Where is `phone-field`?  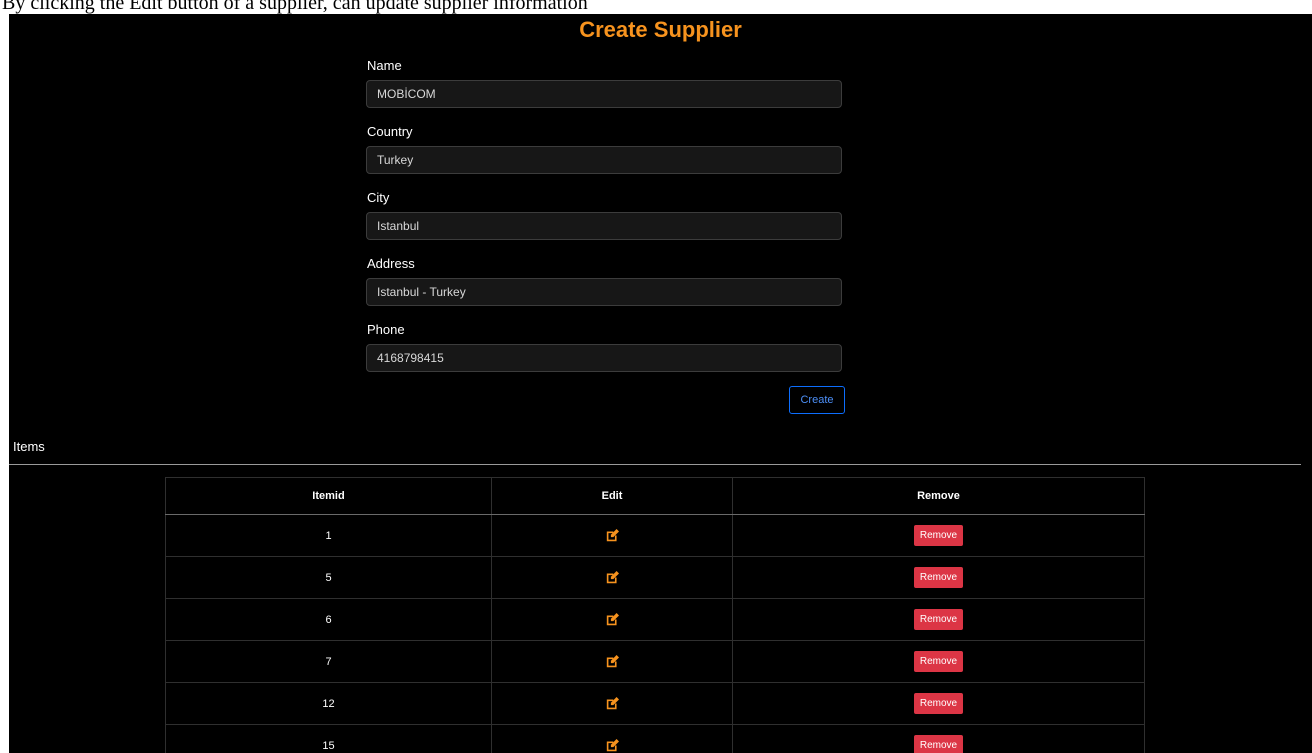 phone-field is located at coordinates (604, 358).